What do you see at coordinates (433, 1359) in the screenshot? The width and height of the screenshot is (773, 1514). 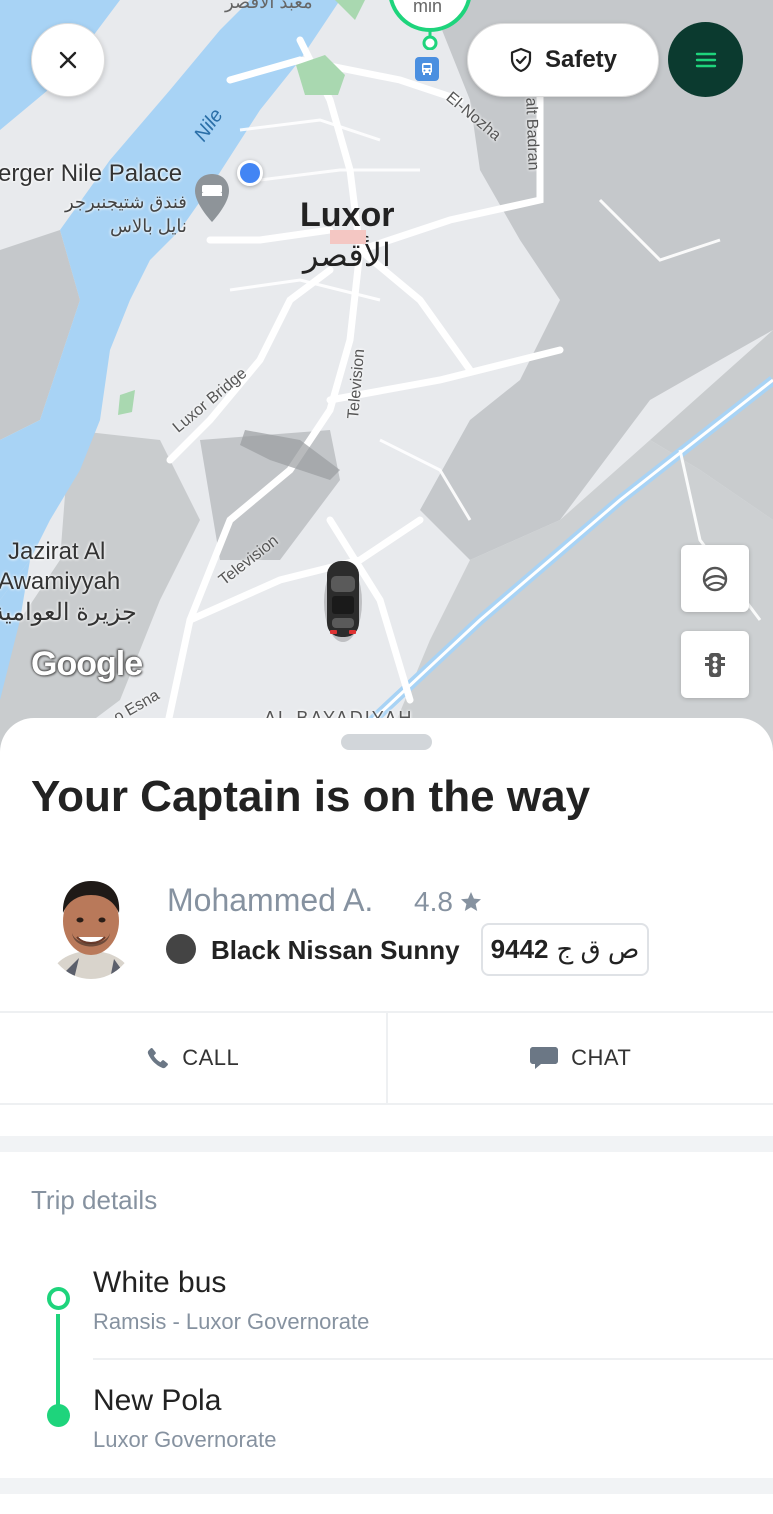 I see `stops-divider` at bounding box center [433, 1359].